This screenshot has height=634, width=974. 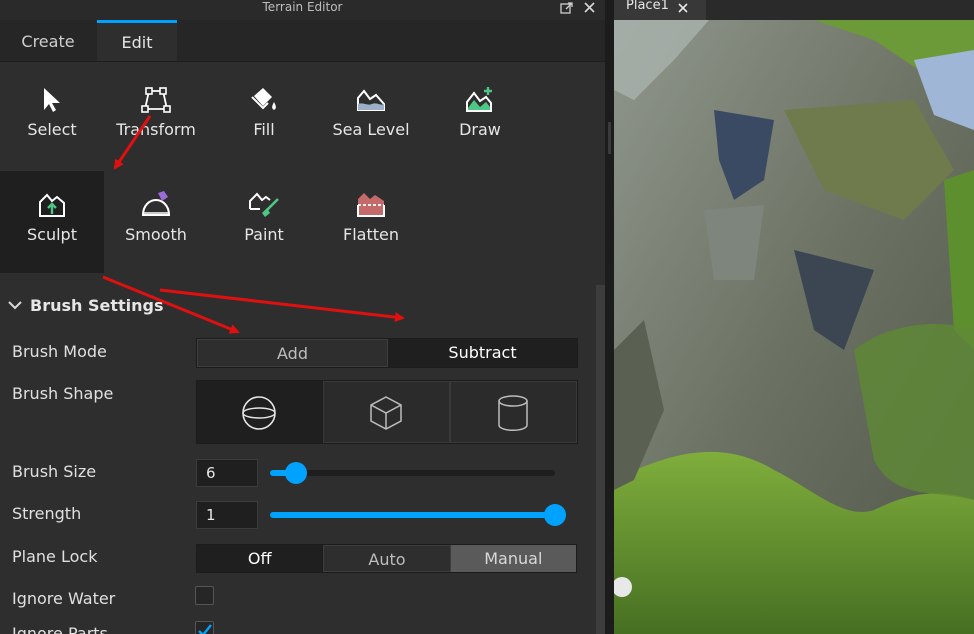 I want to click on panel-scrollbar, so click(x=600, y=459).